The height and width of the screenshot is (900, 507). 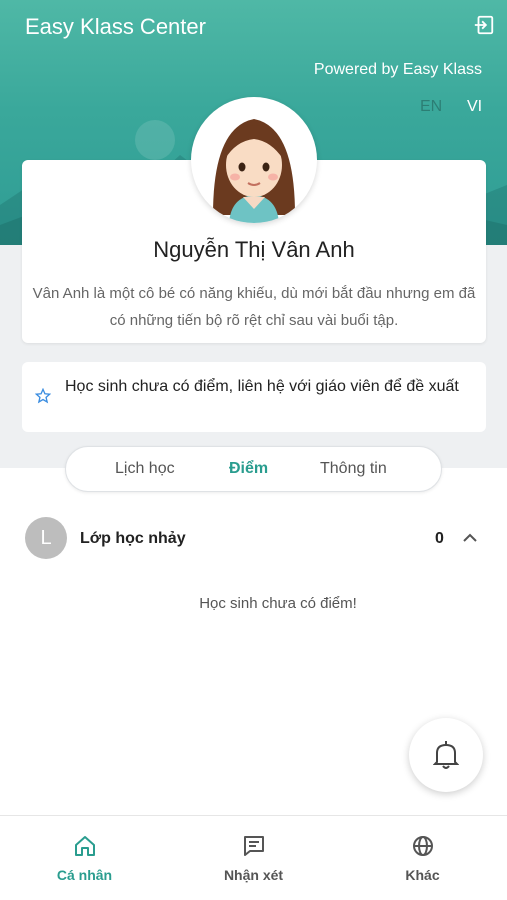 I want to click on logout-icon, so click(x=484, y=25).